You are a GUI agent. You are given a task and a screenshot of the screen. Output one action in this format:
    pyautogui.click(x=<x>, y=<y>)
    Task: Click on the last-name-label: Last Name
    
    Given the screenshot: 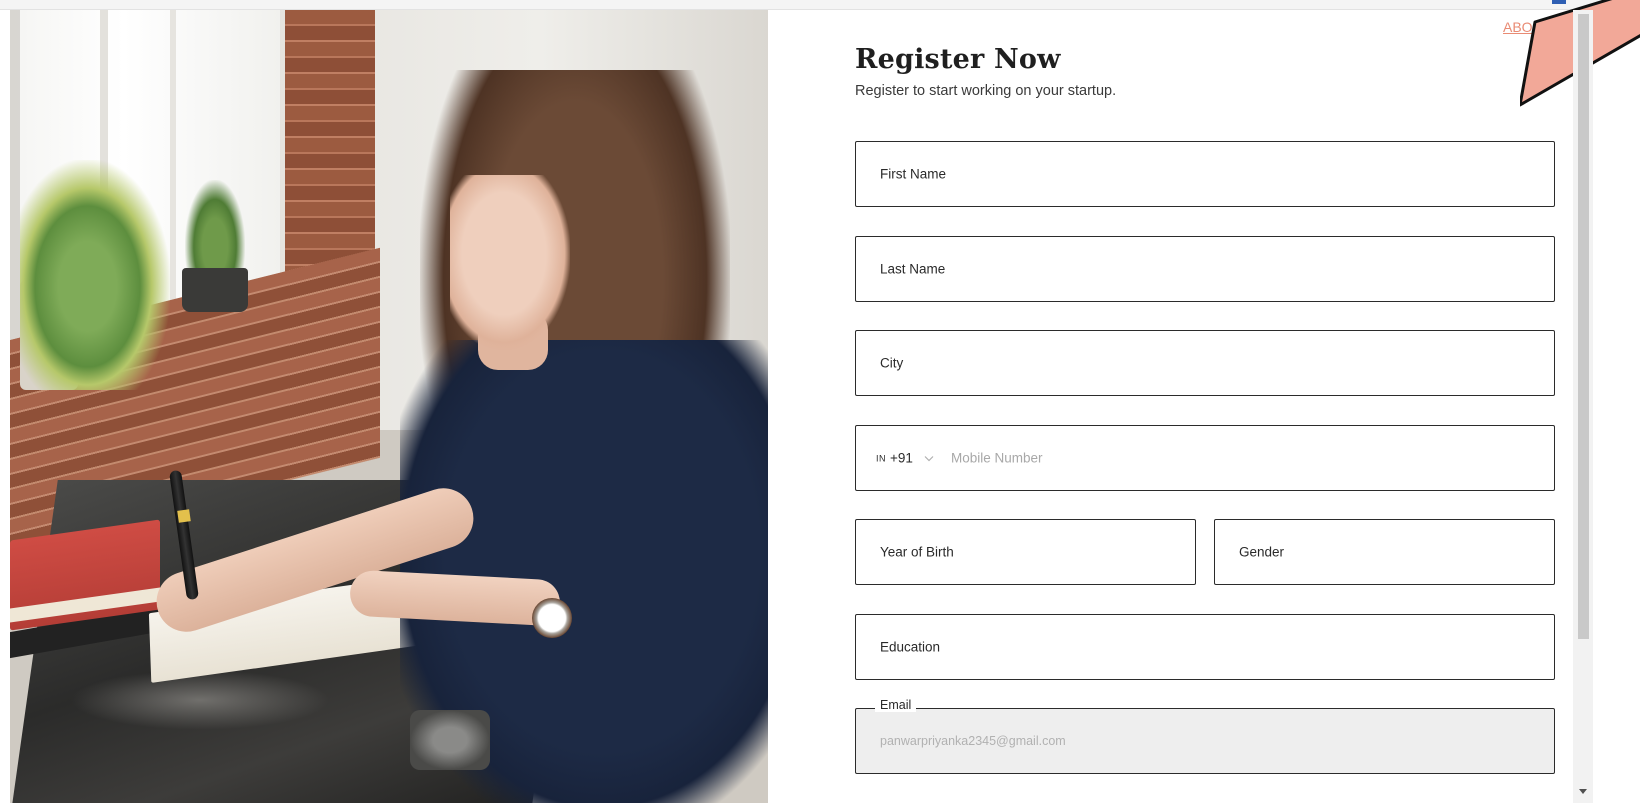 What is the action you would take?
    pyautogui.click(x=913, y=269)
    